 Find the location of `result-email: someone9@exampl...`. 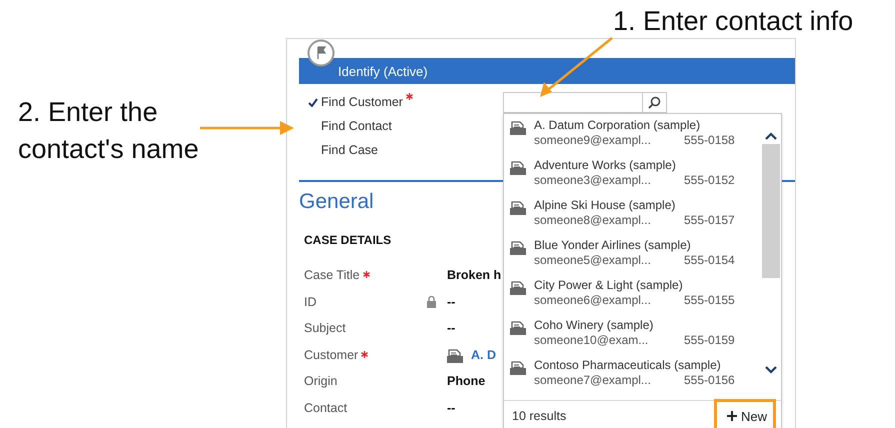

result-email: someone9@exampl... is located at coordinates (593, 140).